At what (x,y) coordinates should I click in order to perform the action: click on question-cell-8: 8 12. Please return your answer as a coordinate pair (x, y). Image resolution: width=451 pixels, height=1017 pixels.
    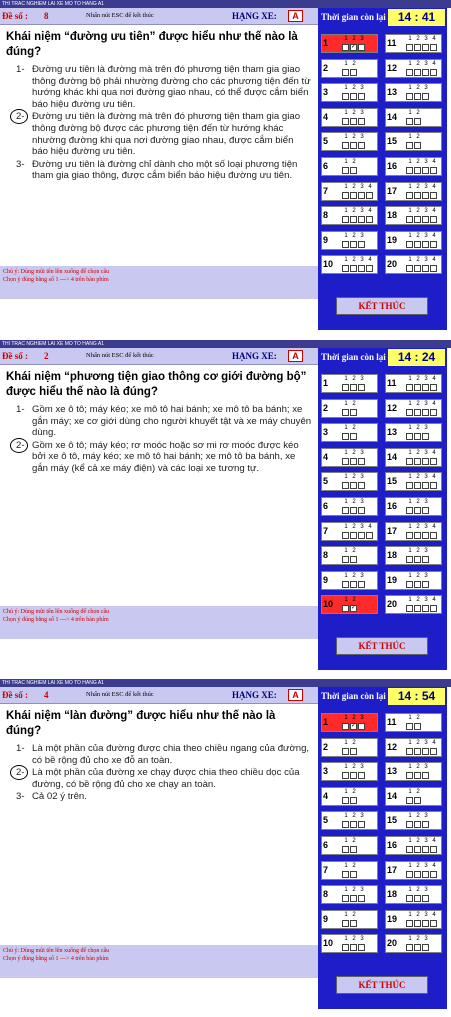
    Looking at the image, I should click on (349, 556).